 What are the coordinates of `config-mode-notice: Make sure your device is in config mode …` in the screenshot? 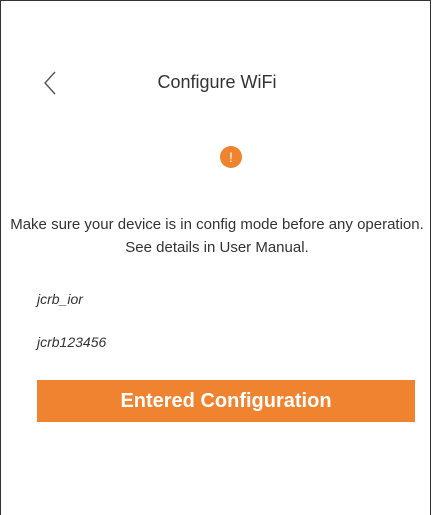 It's located at (217, 236).